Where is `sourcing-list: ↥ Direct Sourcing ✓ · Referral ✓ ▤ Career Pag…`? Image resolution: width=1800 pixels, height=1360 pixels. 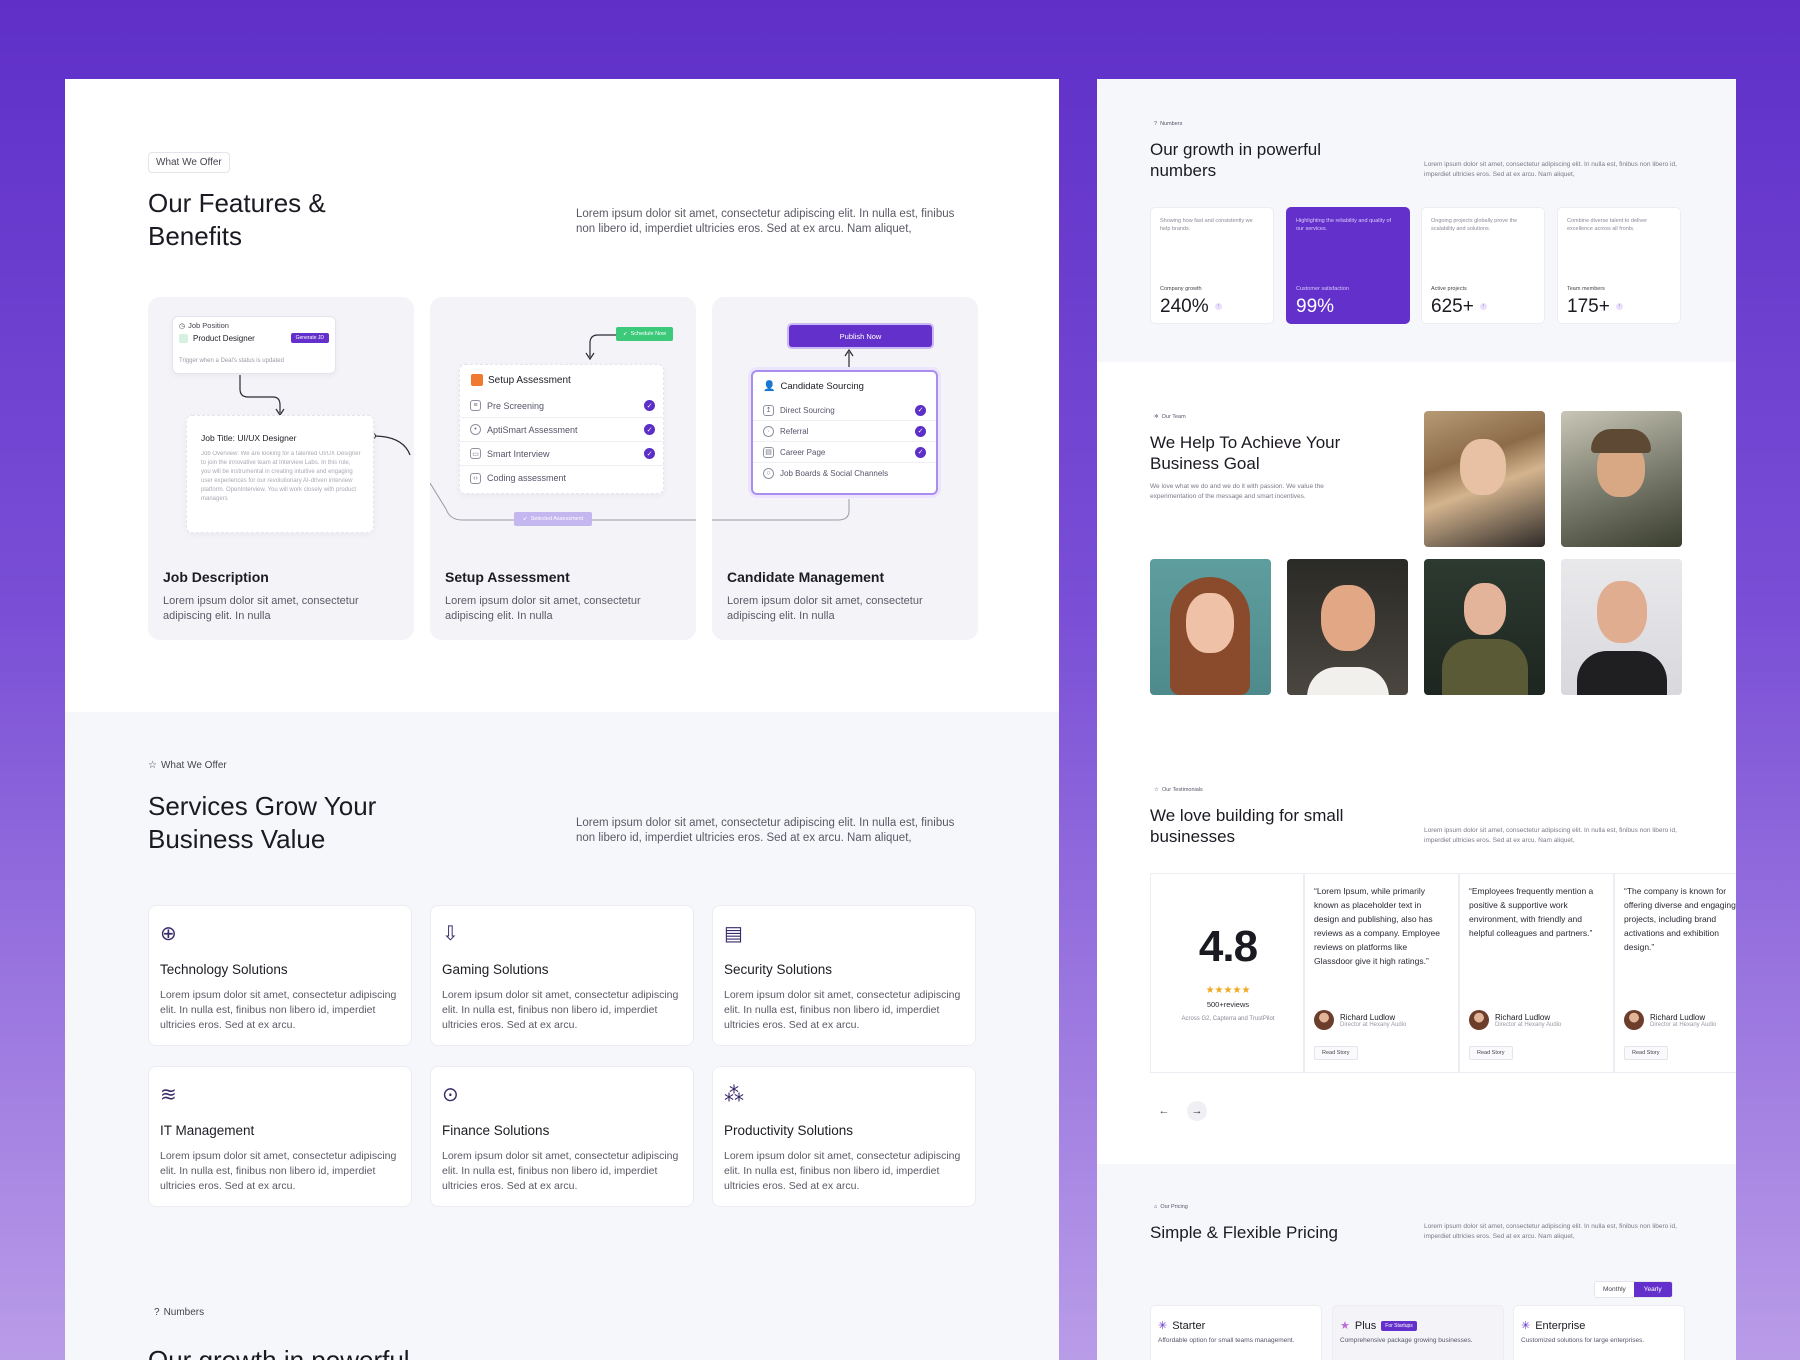 sourcing-list: ↥ Direct Sourcing ✓ · Referral ✓ ▤ Career Pag… is located at coordinates (844, 442).